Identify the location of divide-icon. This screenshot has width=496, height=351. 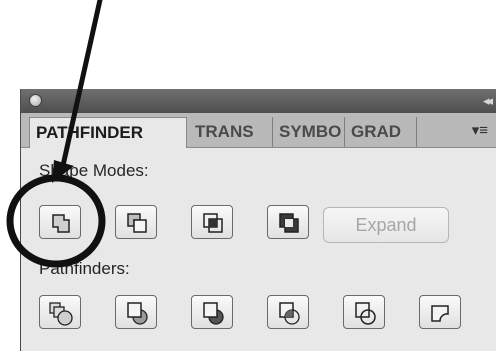
(61, 314).